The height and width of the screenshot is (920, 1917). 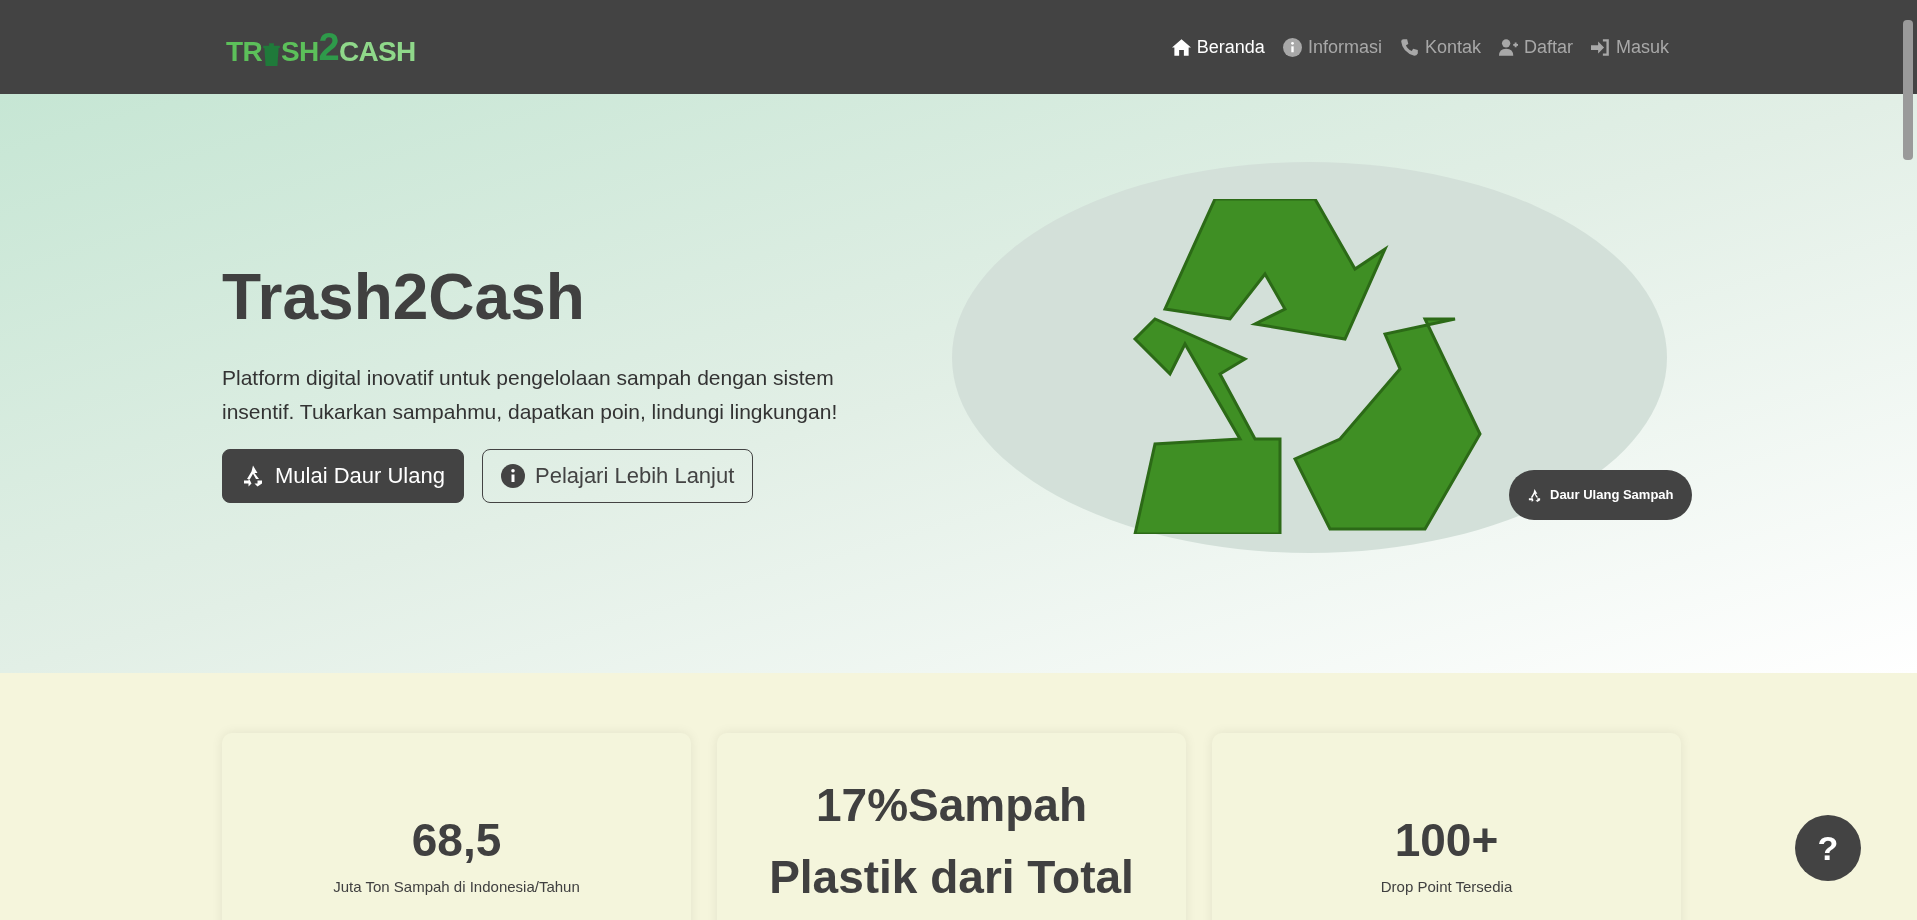 What do you see at coordinates (1908, 90) in the screenshot?
I see `scrollbar` at bounding box center [1908, 90].